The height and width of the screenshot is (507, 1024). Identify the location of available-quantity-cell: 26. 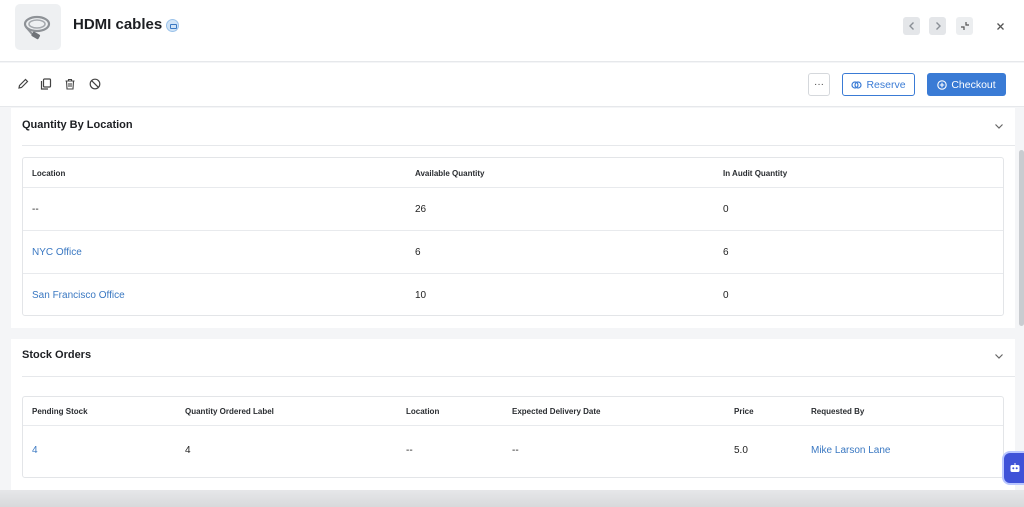
(421, 209).